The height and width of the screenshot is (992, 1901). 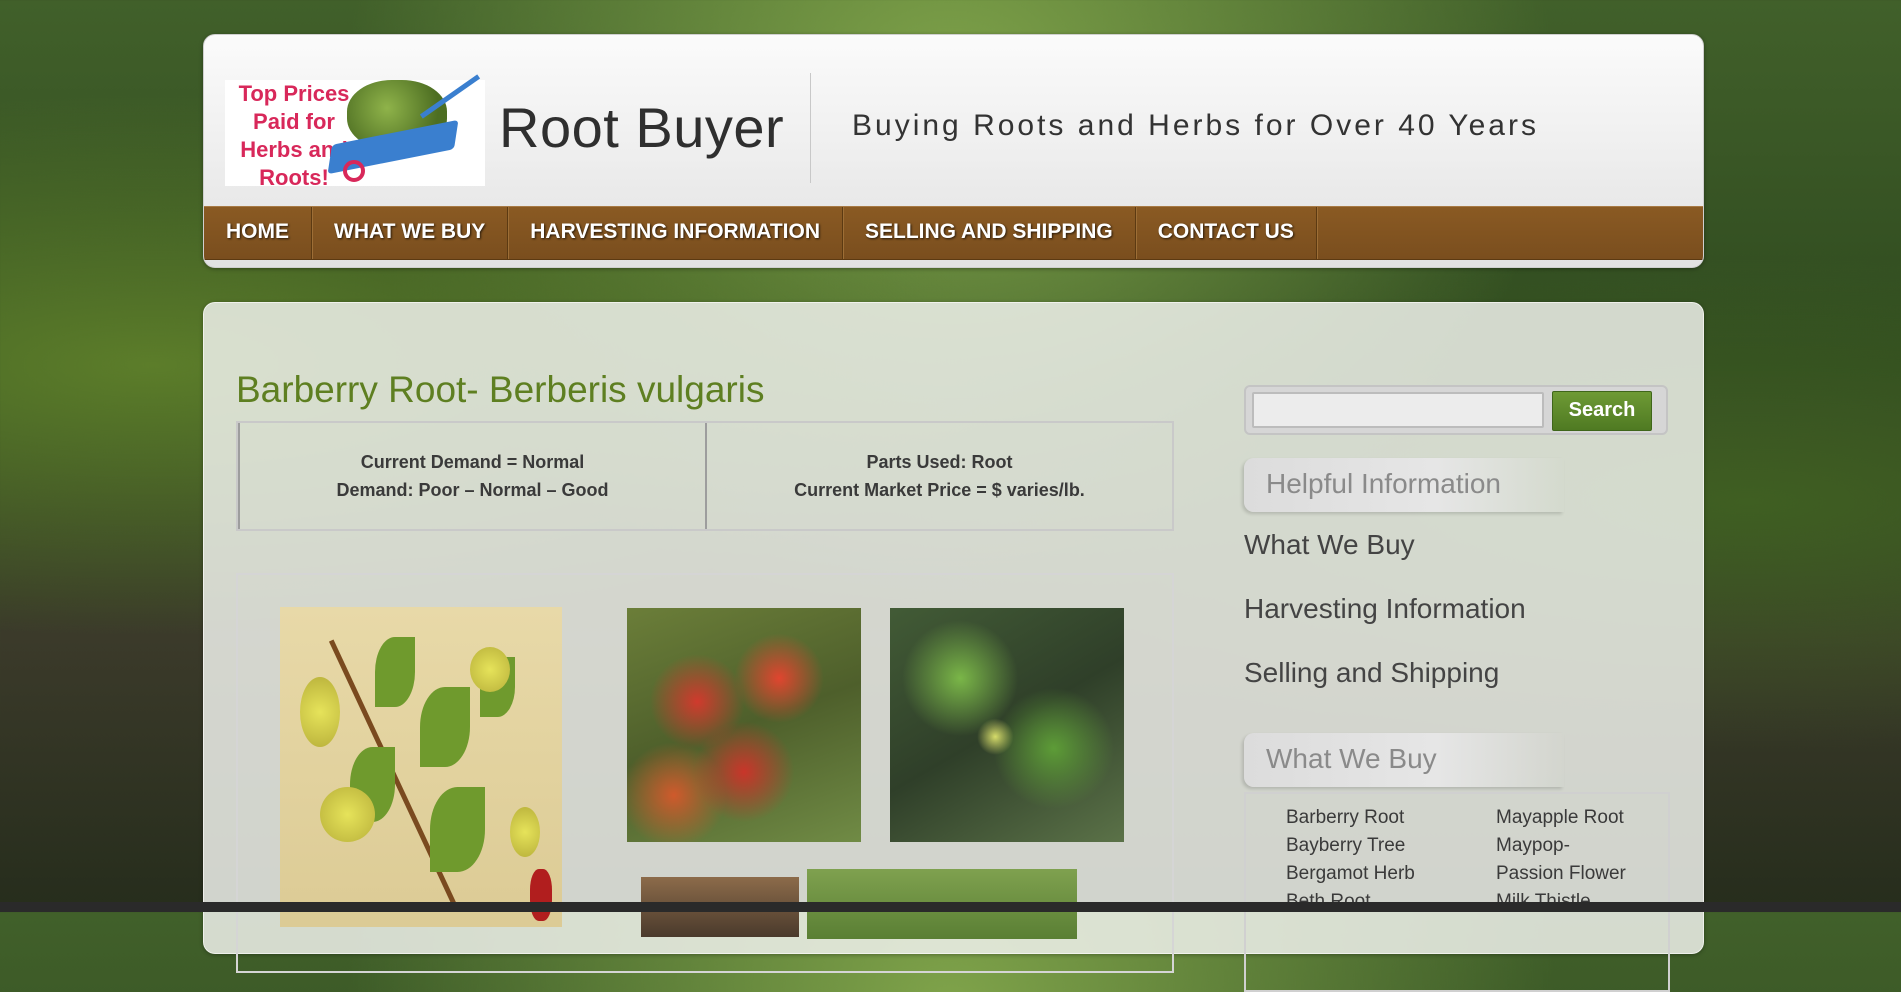 What do you see at coordinates (1007, 725) in the screenshot?
I see `yellow-flower-shrub-image` at bounding box center [1007, 725].